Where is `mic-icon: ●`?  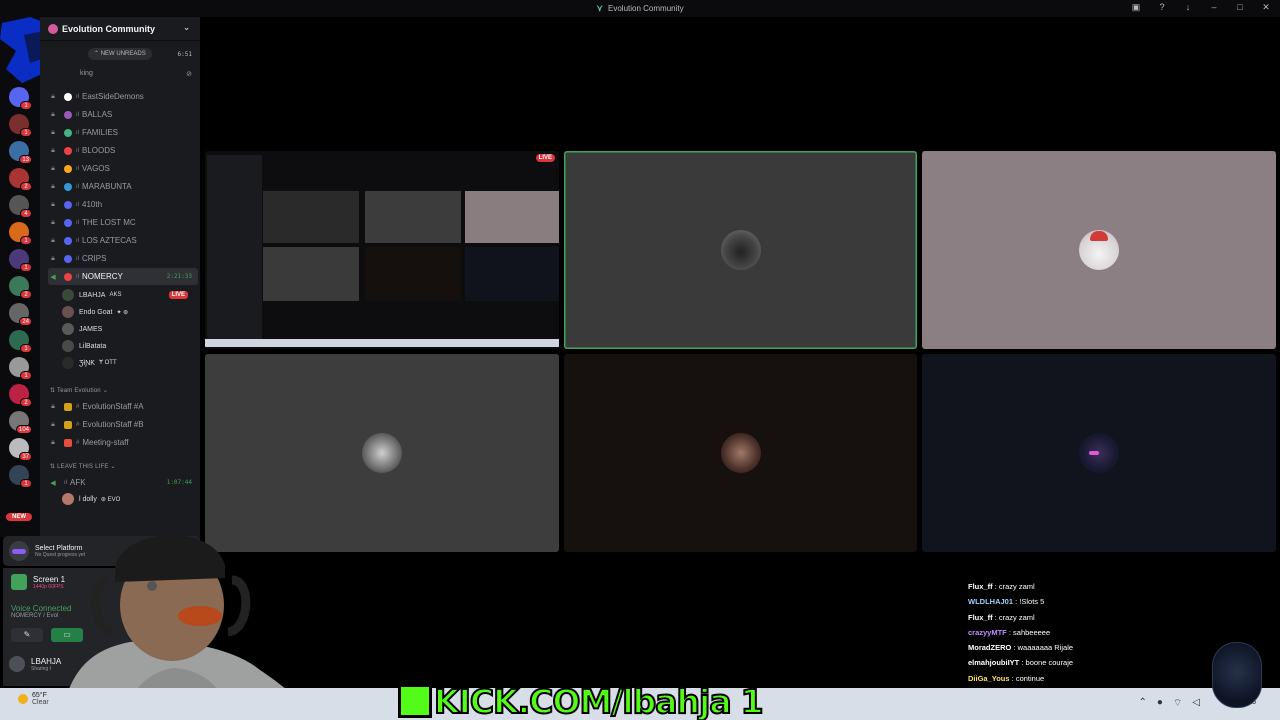 mic-icon: ● is located at coordinates (1160, 703).